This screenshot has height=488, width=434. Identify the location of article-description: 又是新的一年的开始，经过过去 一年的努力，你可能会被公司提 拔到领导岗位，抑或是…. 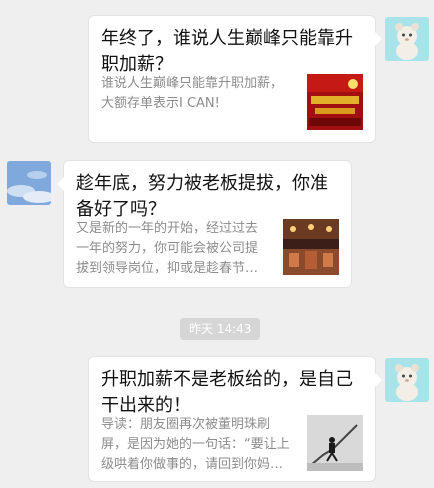
(167, 248).